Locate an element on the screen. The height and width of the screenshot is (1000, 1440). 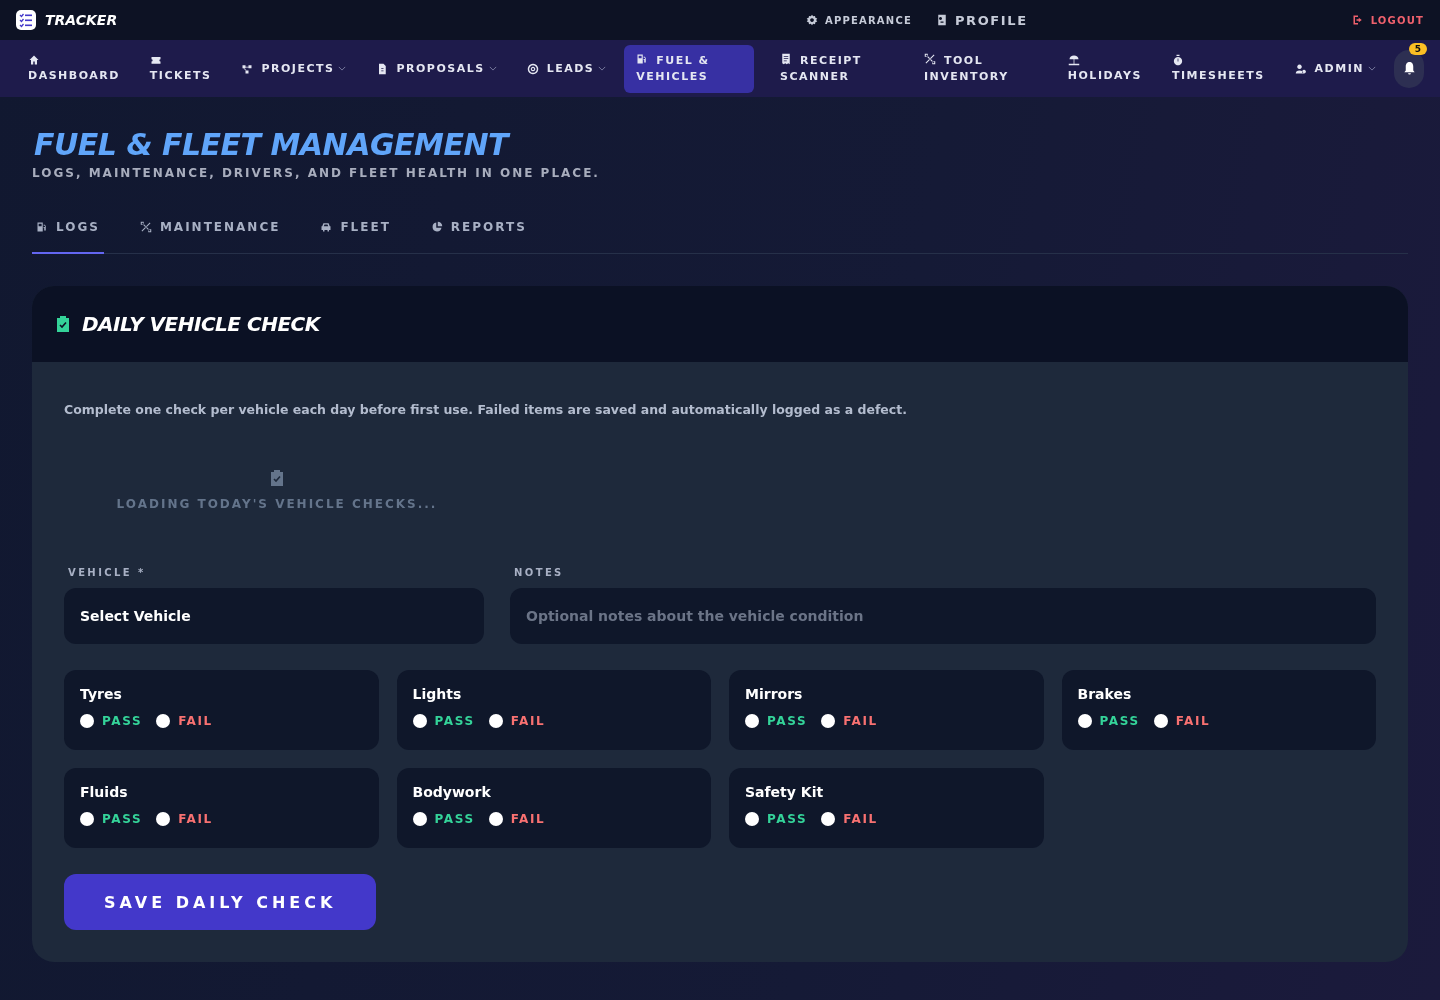
logout-icon is located at coordinates (1357, 20).